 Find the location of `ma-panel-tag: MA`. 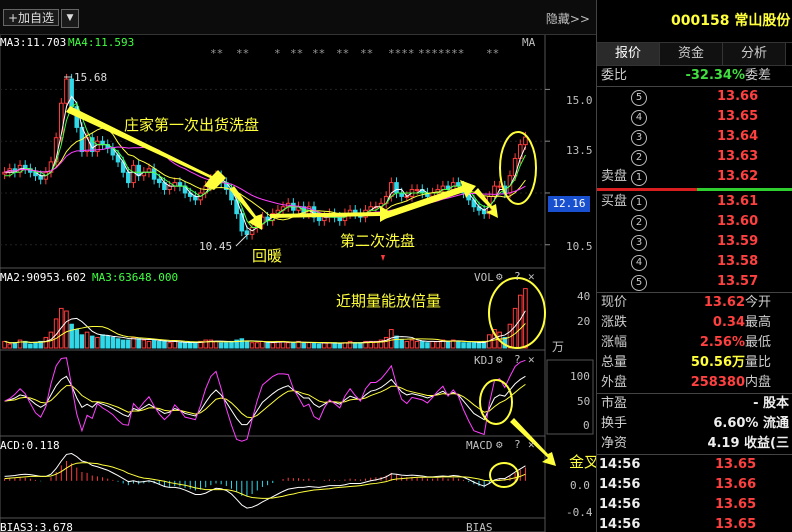

ma-panel-tag: MA is located at coordinates (529, 42).